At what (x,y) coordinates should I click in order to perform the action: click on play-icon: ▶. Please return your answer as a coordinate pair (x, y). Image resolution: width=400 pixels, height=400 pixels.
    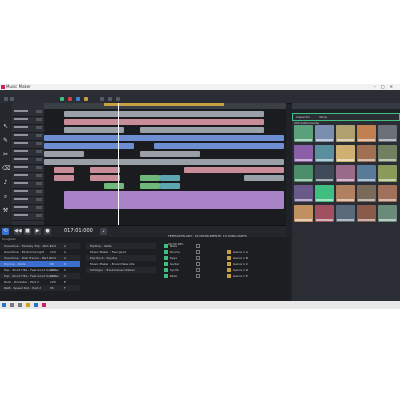
    Looking at the image, I should click on (37, 231).